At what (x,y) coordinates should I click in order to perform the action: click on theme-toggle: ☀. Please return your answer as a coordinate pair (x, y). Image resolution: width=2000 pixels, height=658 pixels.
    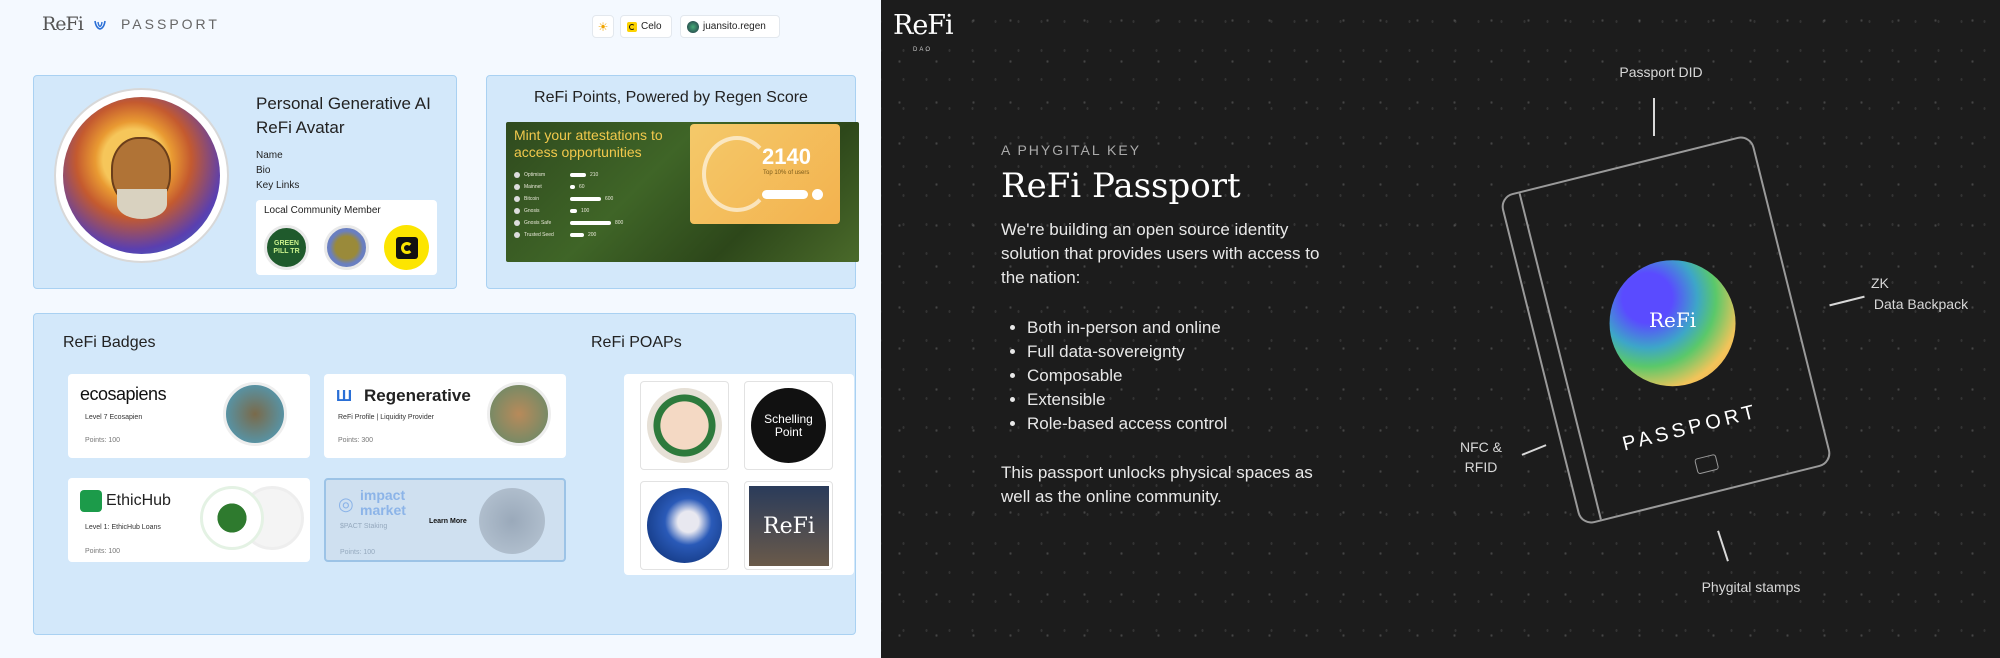
    Looking at the image, I should click on (603, 26).